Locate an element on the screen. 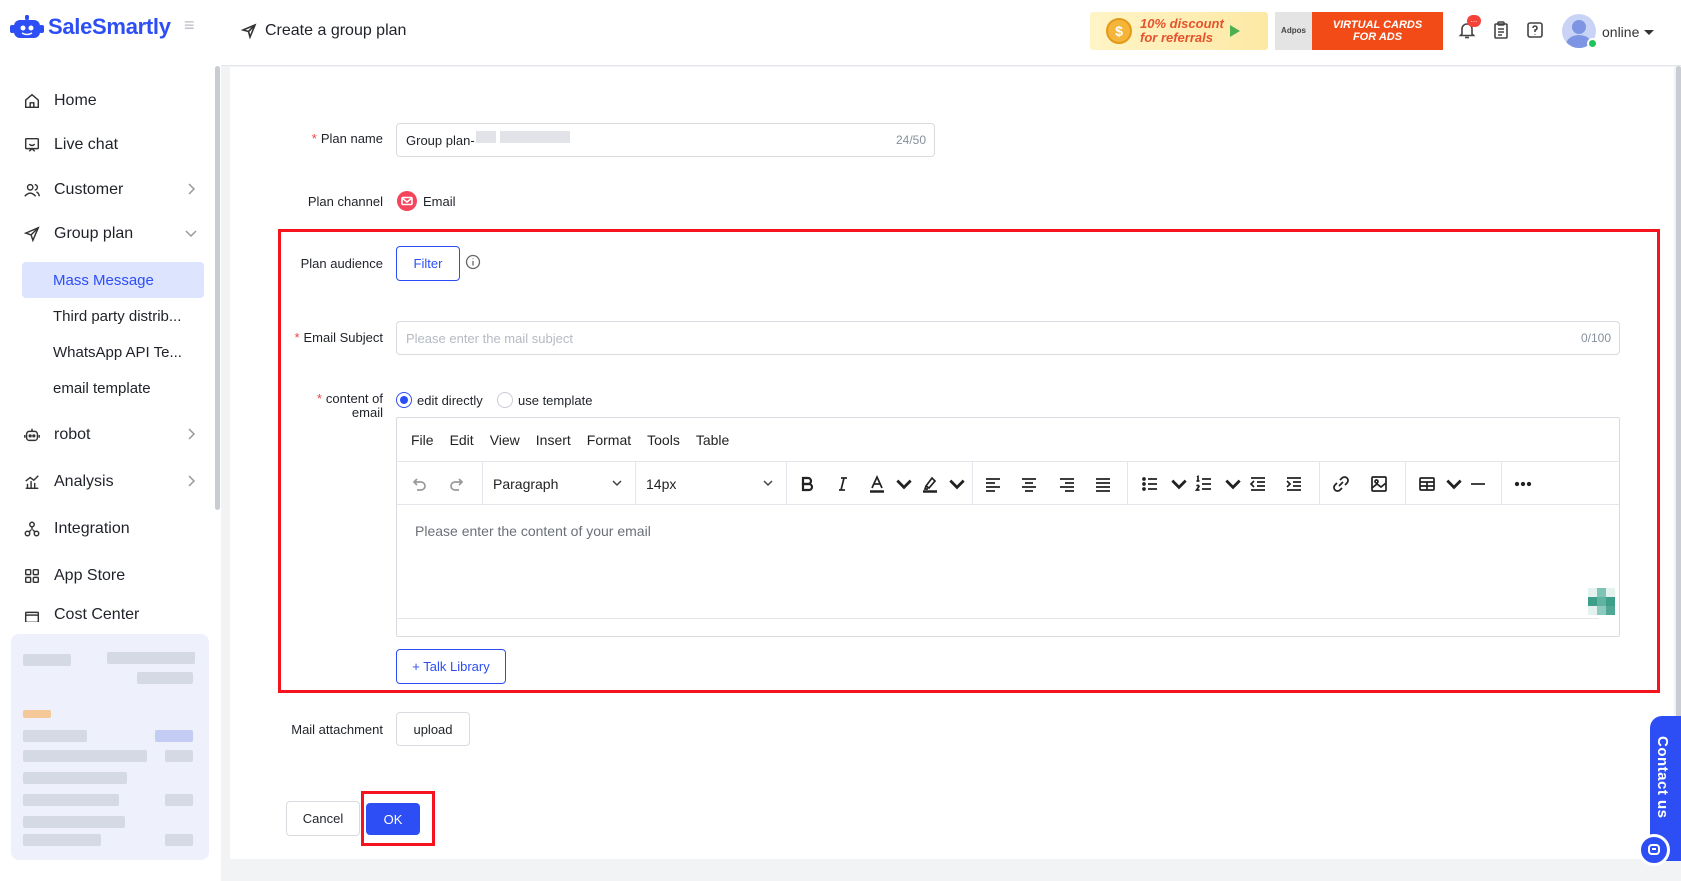  undo-icon is located at coordinates (419, 483).